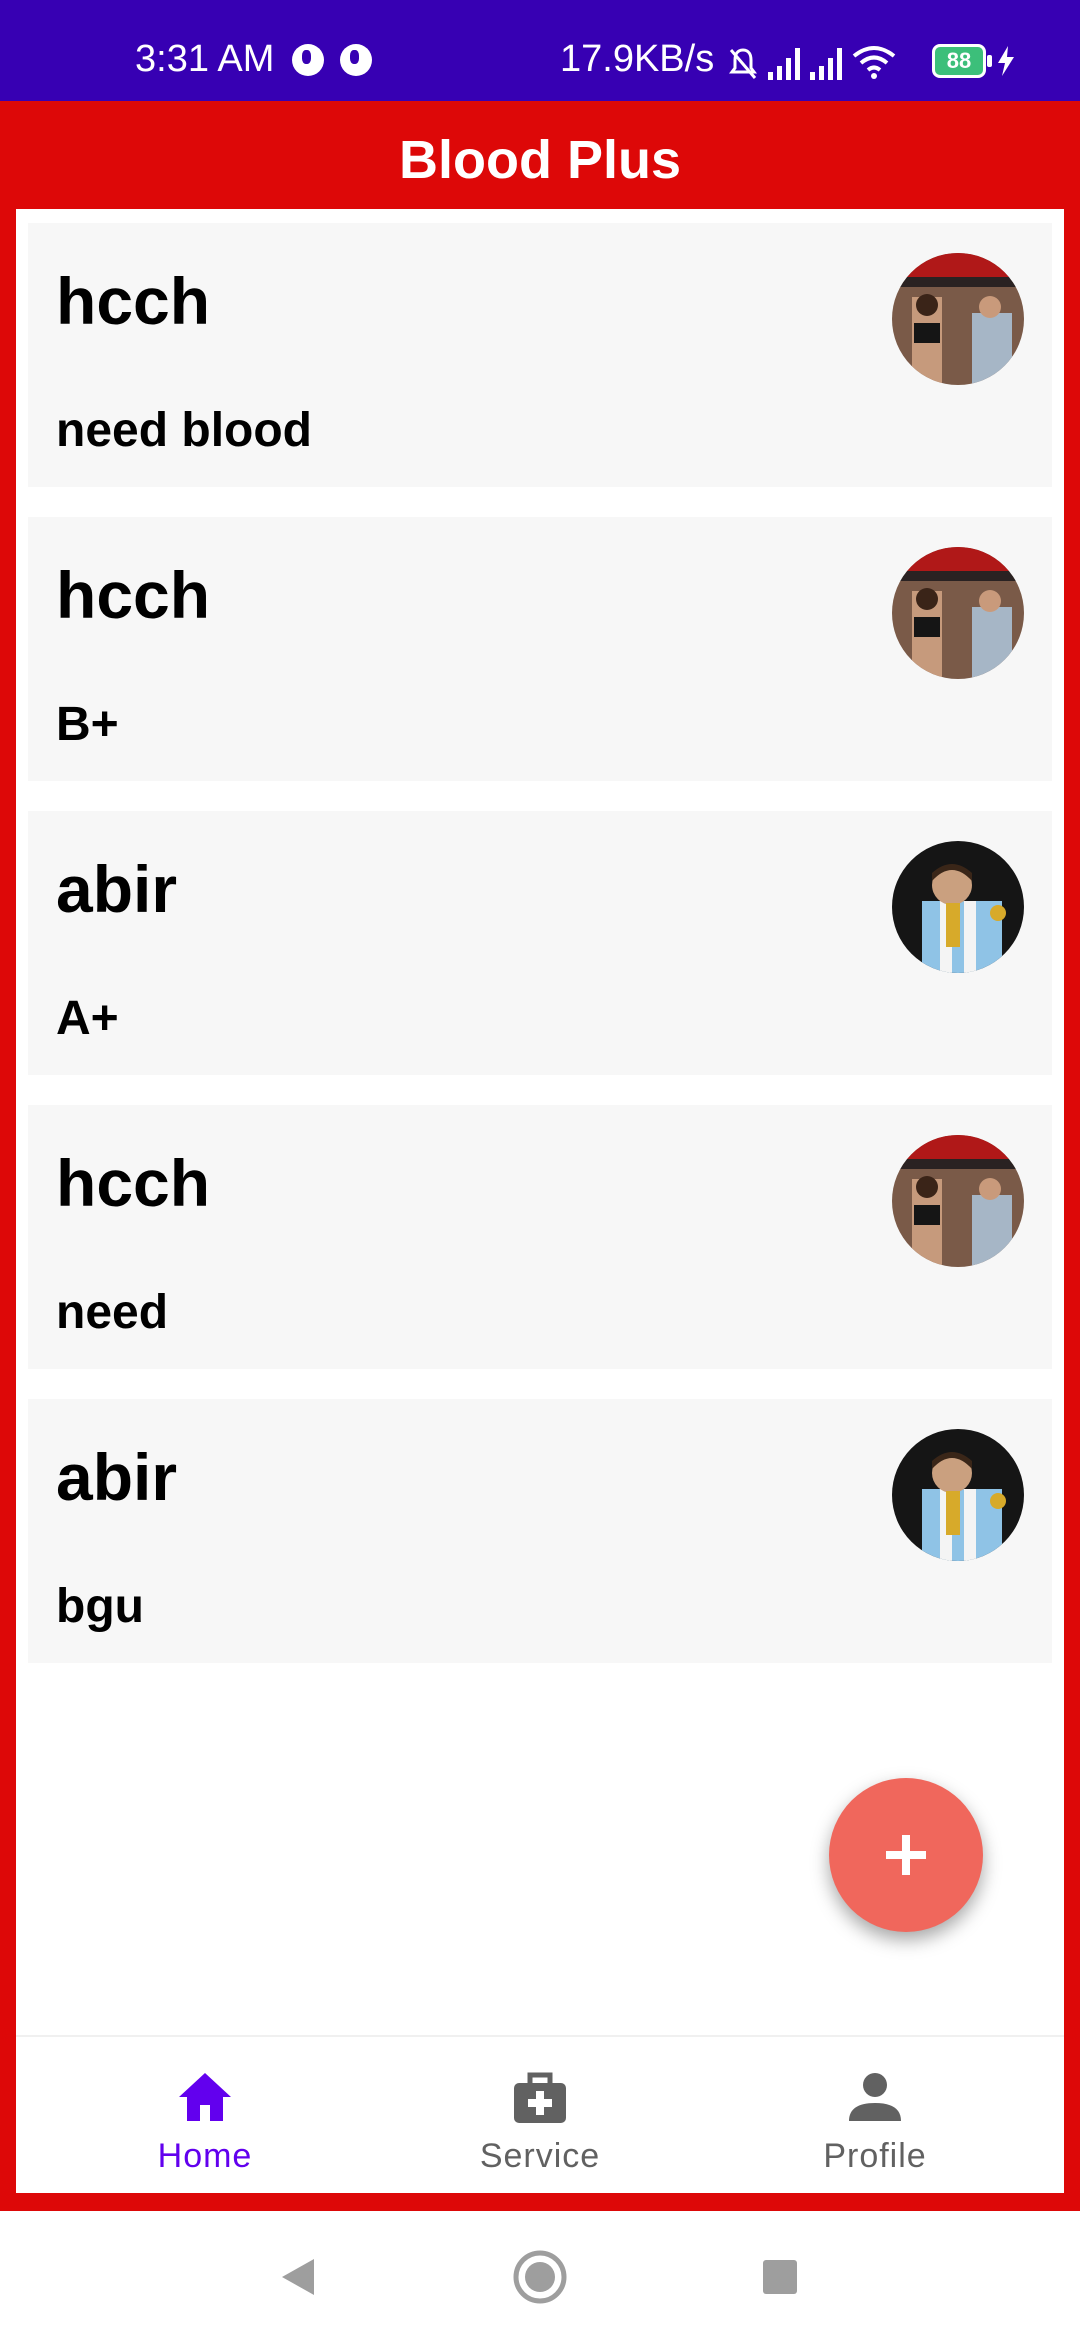 This screenshot has width=1080, height=2340. Describe the element at coordinates (205, 2156) in the screenshot. I see `nav-label-home: Home` at that location.